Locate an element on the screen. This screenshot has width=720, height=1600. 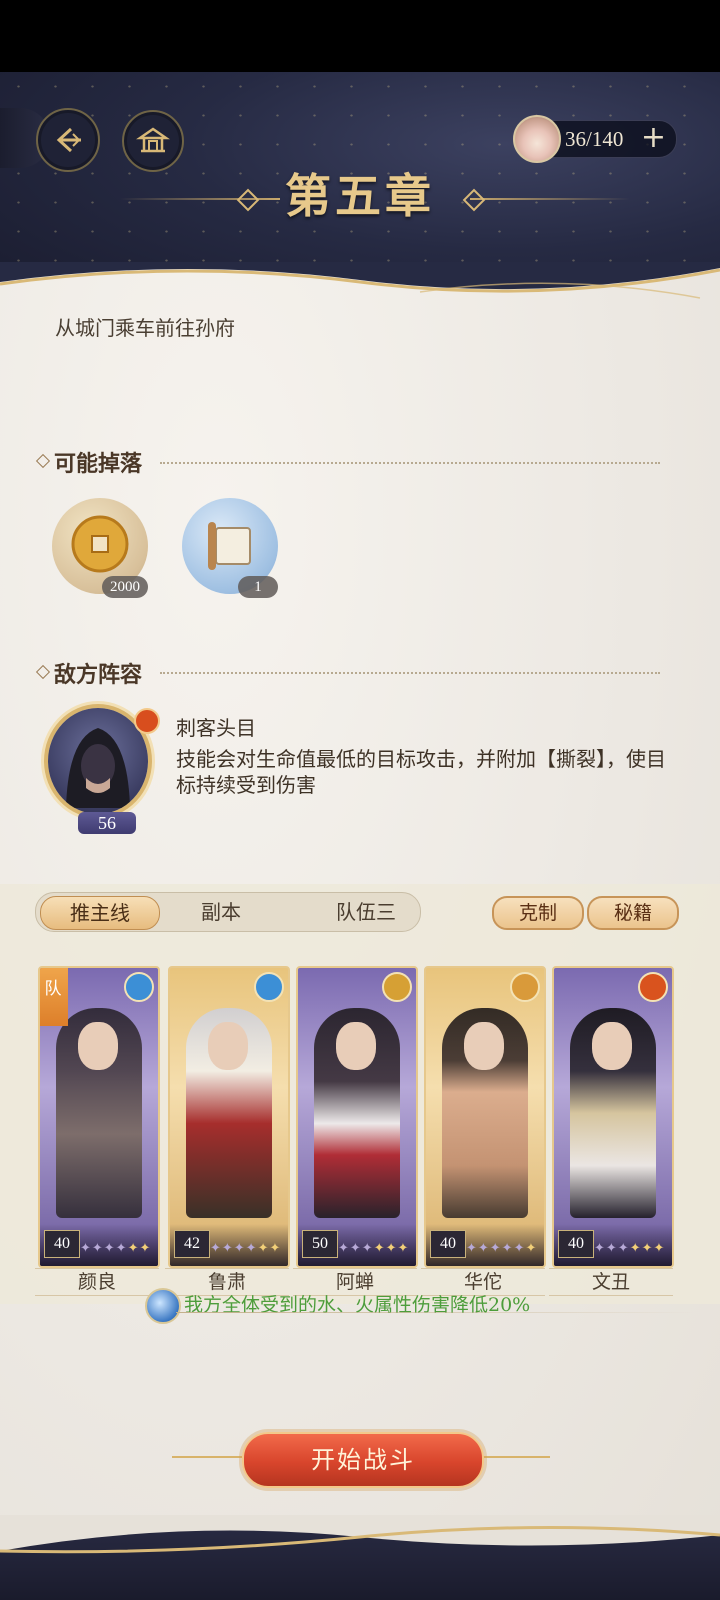
stamina-counter: 36/140 + is located at coordinates (595, 139).